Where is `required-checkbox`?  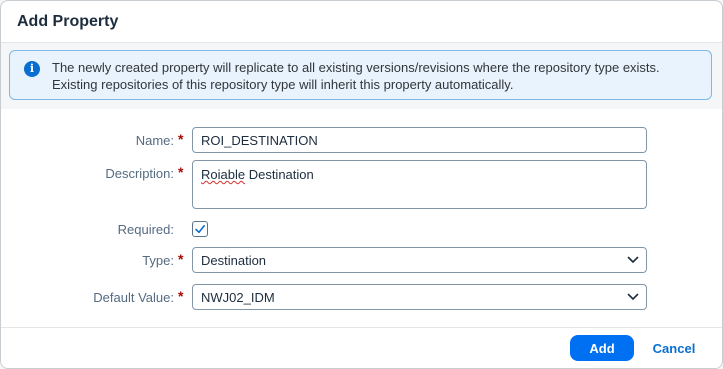
required-checkbox is located at coordinates (200, 229).